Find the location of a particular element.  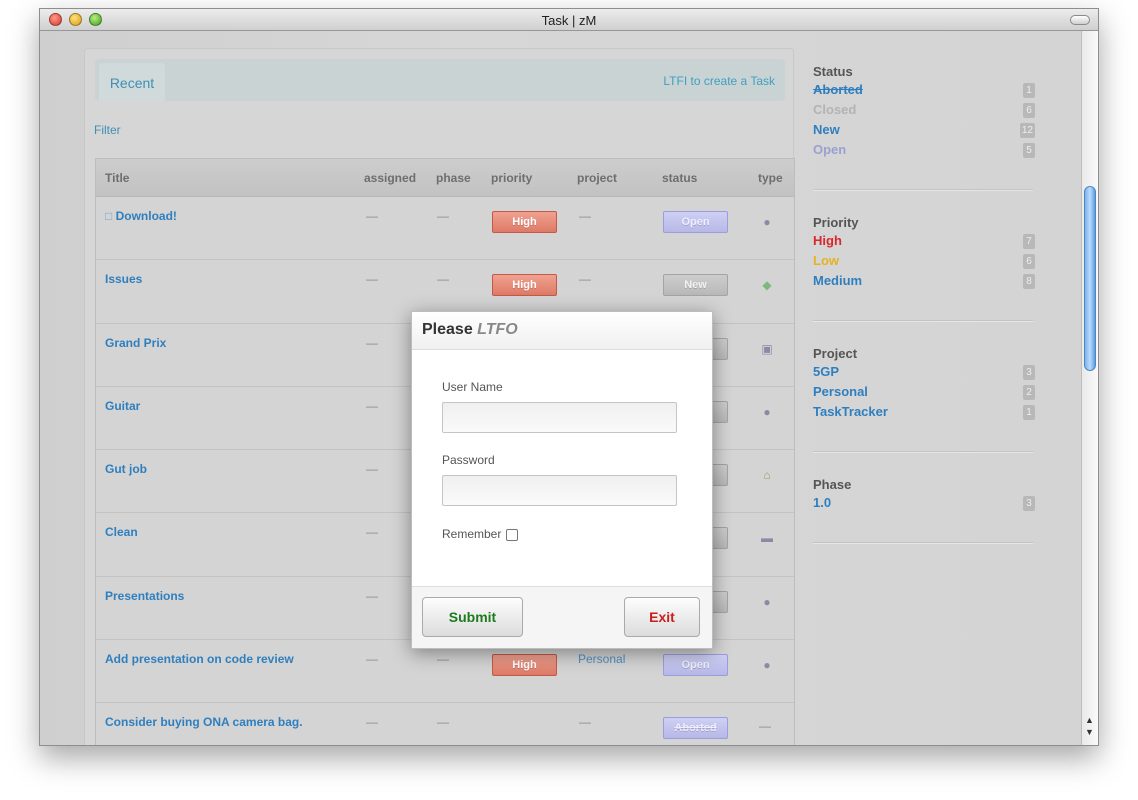

column-project: project is located at coordinates (597, 178).